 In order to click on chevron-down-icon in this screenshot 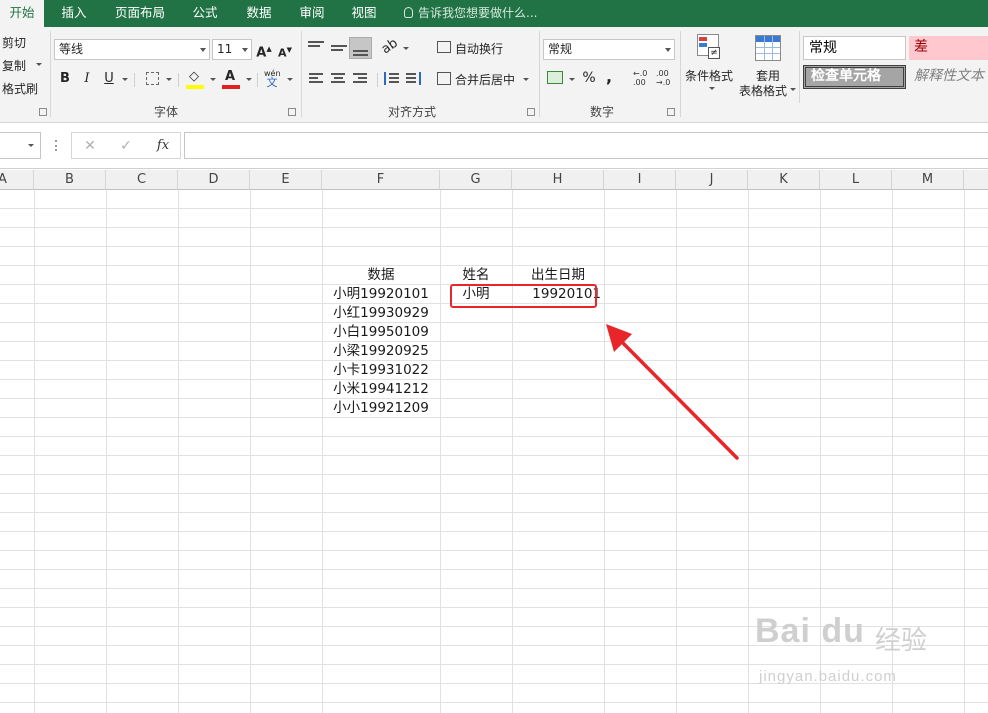, I will do `click(668, 50)`.